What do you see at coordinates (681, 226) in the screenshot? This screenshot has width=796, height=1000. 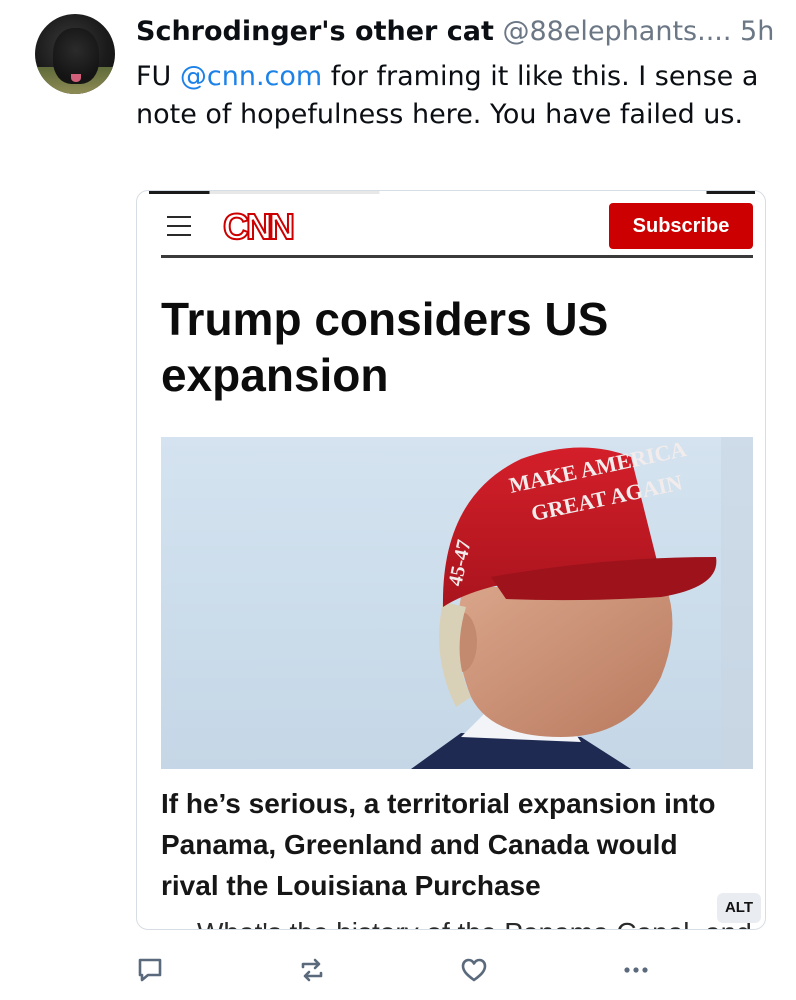 I see `subscribe-button: Subscribe` at bounding box center [681, 226].